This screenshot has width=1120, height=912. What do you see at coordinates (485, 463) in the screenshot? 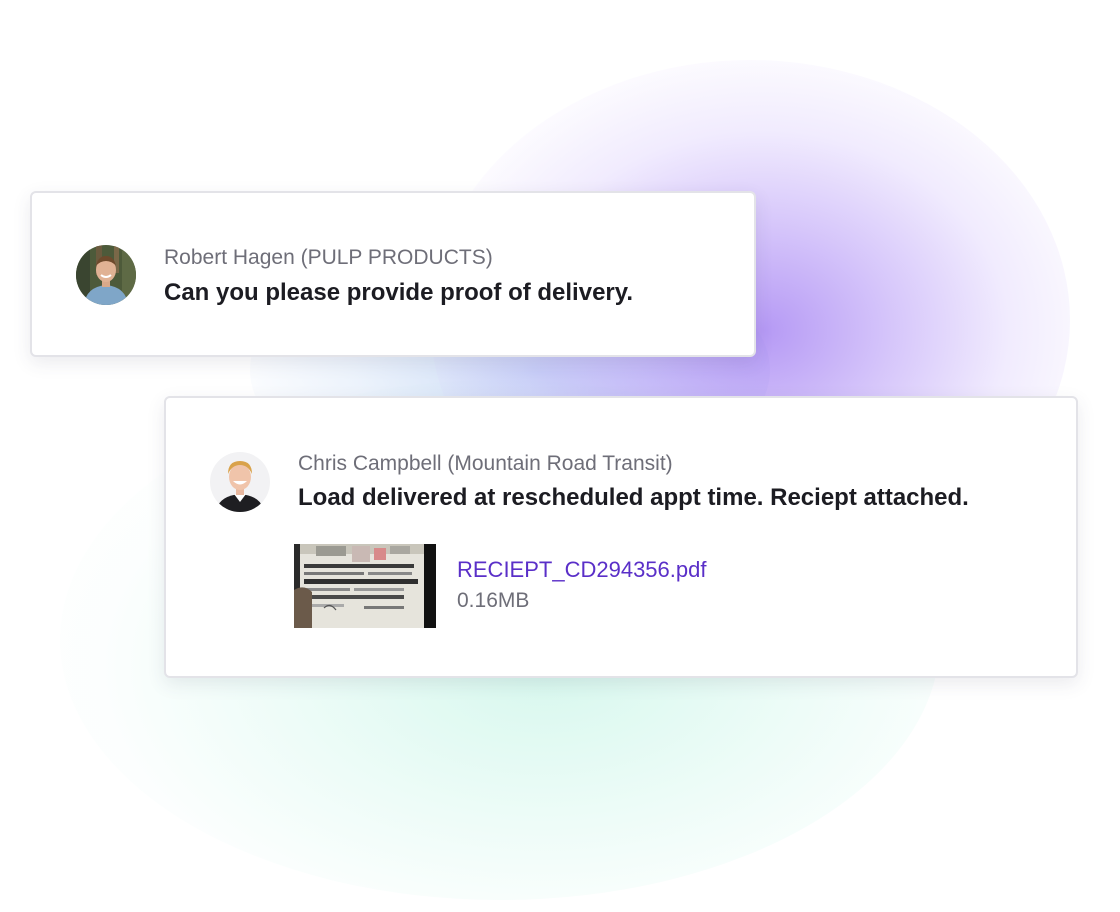
I see `sender-name: Chris Campbell (Mountain Road Transit)` at bounding box center [485, 463].